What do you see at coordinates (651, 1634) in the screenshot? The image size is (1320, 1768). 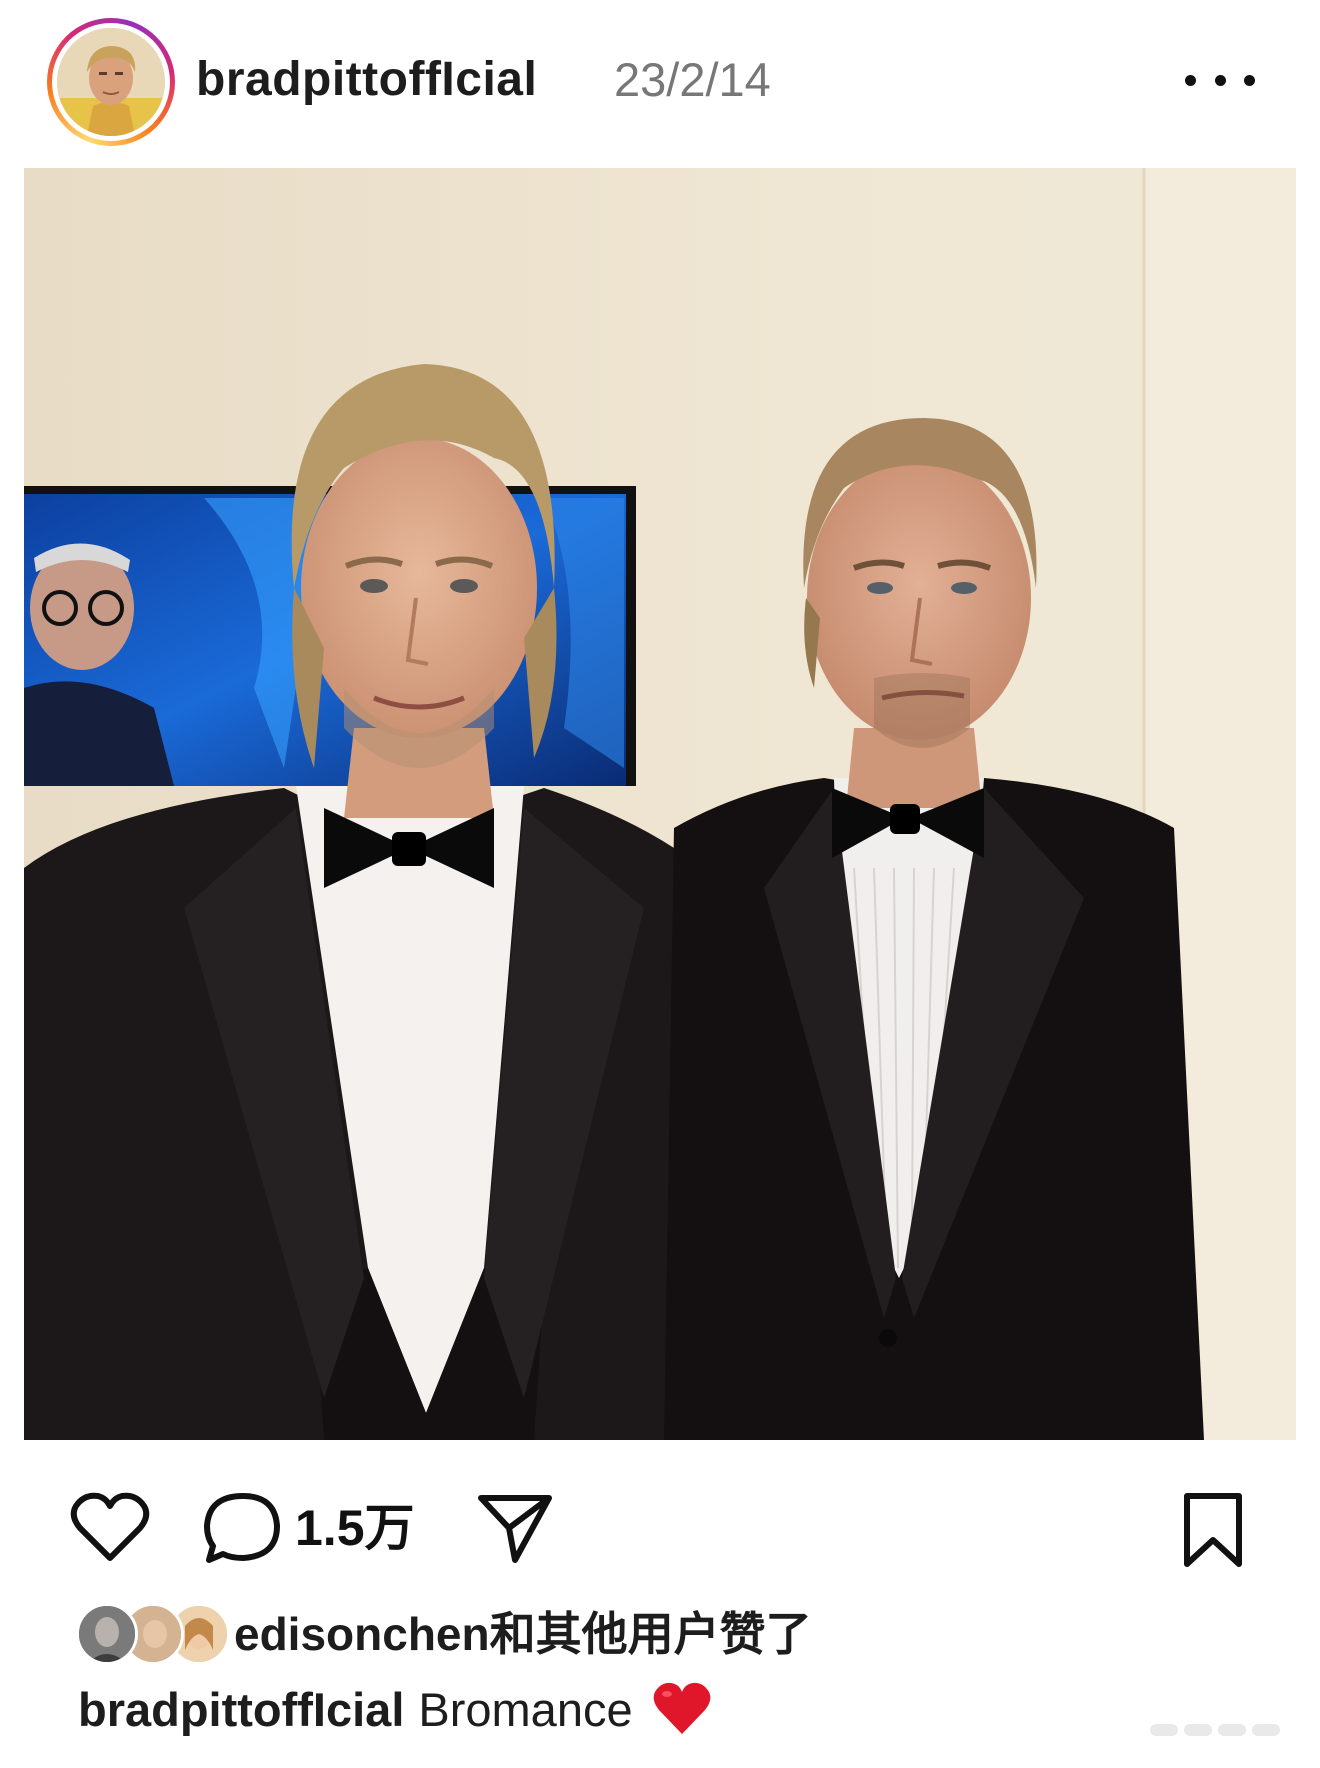 I see `likes-suffix: 和其他用户赞了` at bounding box center [651, 1634].